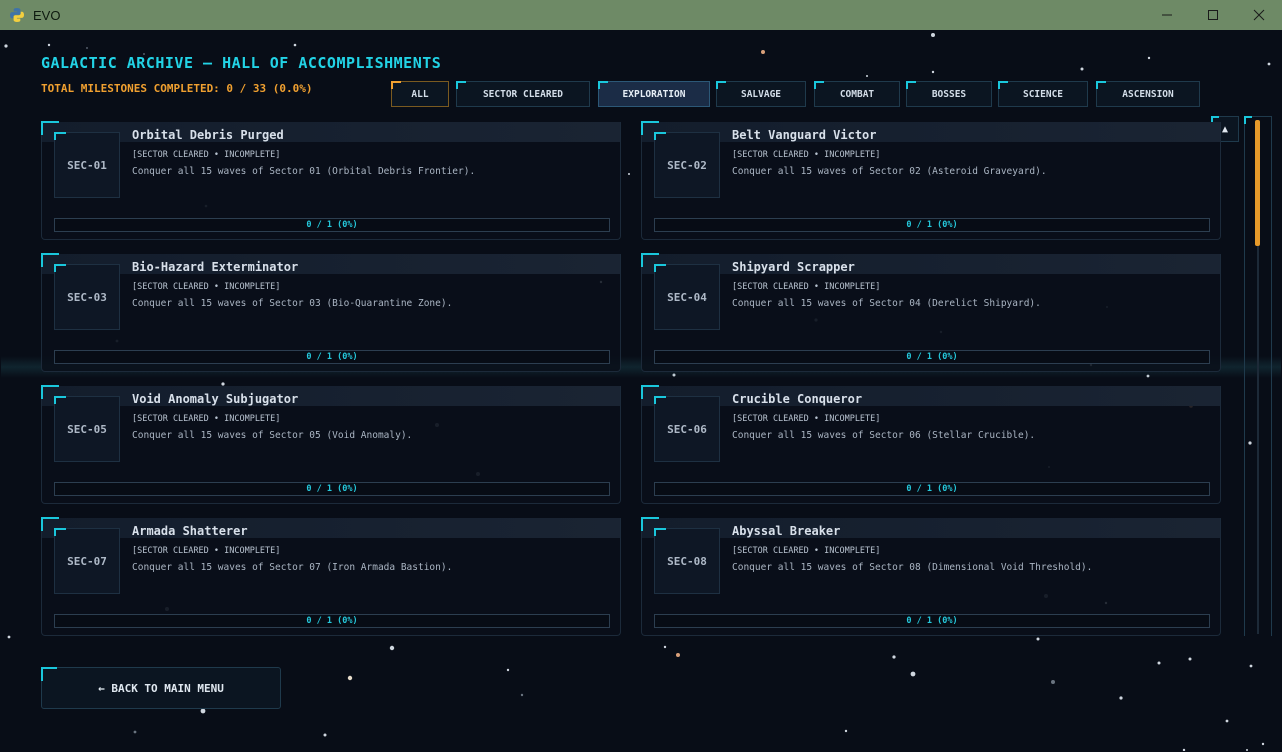 Image resolution: width=1282 pixels, height=752 pixels. I want to click on achievement-id-badge: SEC-03, so click(87, 297).